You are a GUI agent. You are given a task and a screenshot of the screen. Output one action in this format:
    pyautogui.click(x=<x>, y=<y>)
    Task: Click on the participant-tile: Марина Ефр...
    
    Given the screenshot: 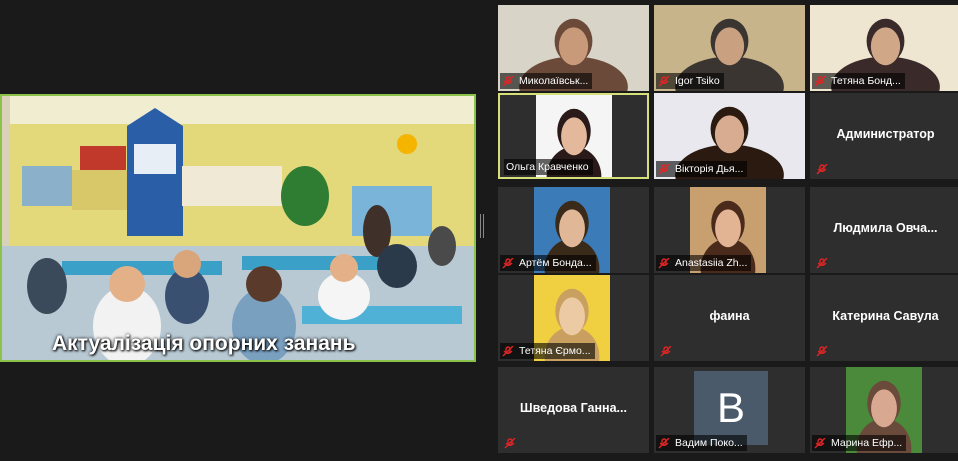 What is the action you would take?
    pyautogui.click(x=884, y=410)
    